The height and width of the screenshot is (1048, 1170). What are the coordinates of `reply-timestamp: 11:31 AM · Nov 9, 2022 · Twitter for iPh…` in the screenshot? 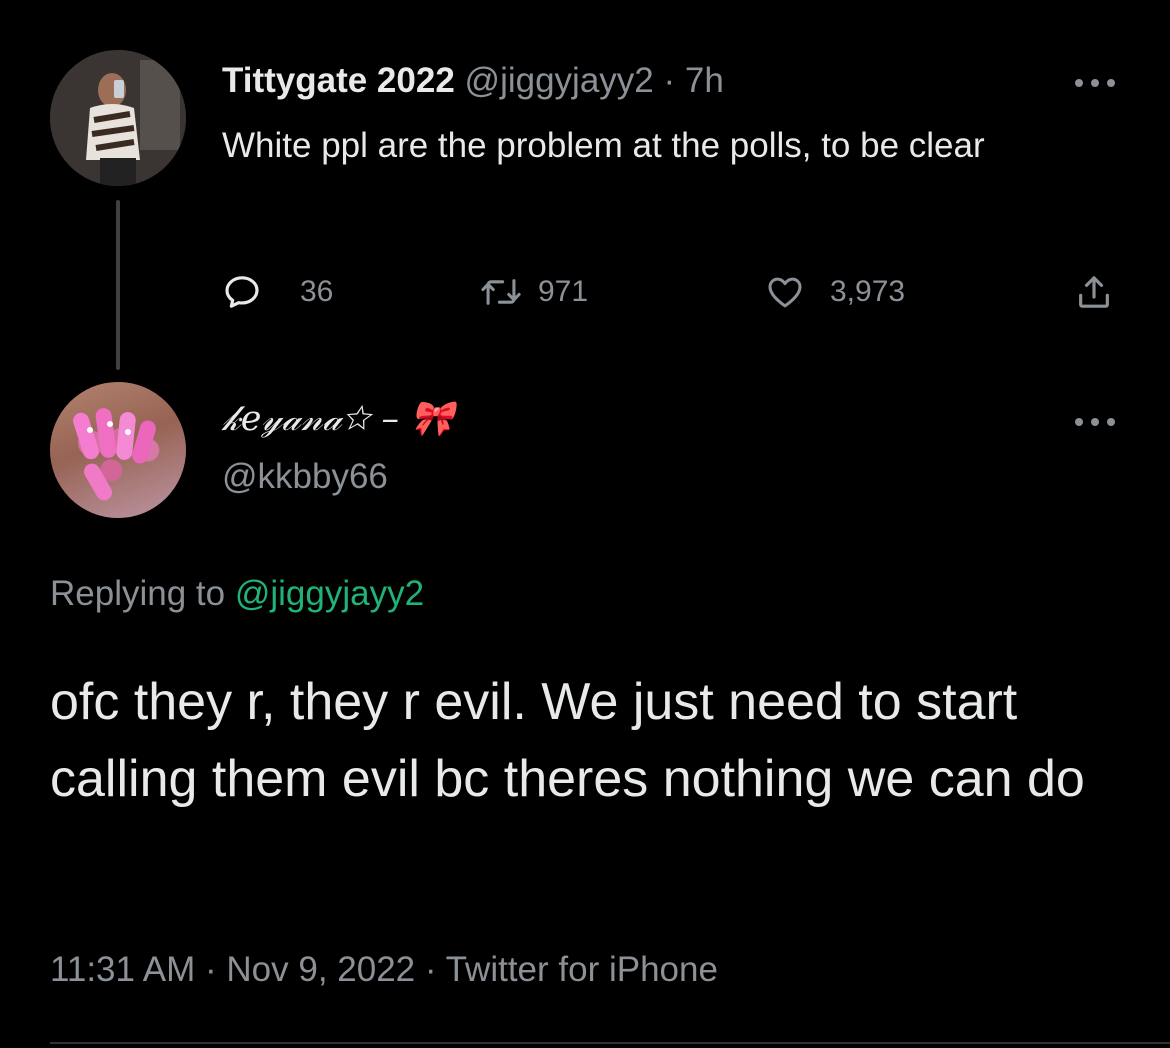 It's located at (384, 970).